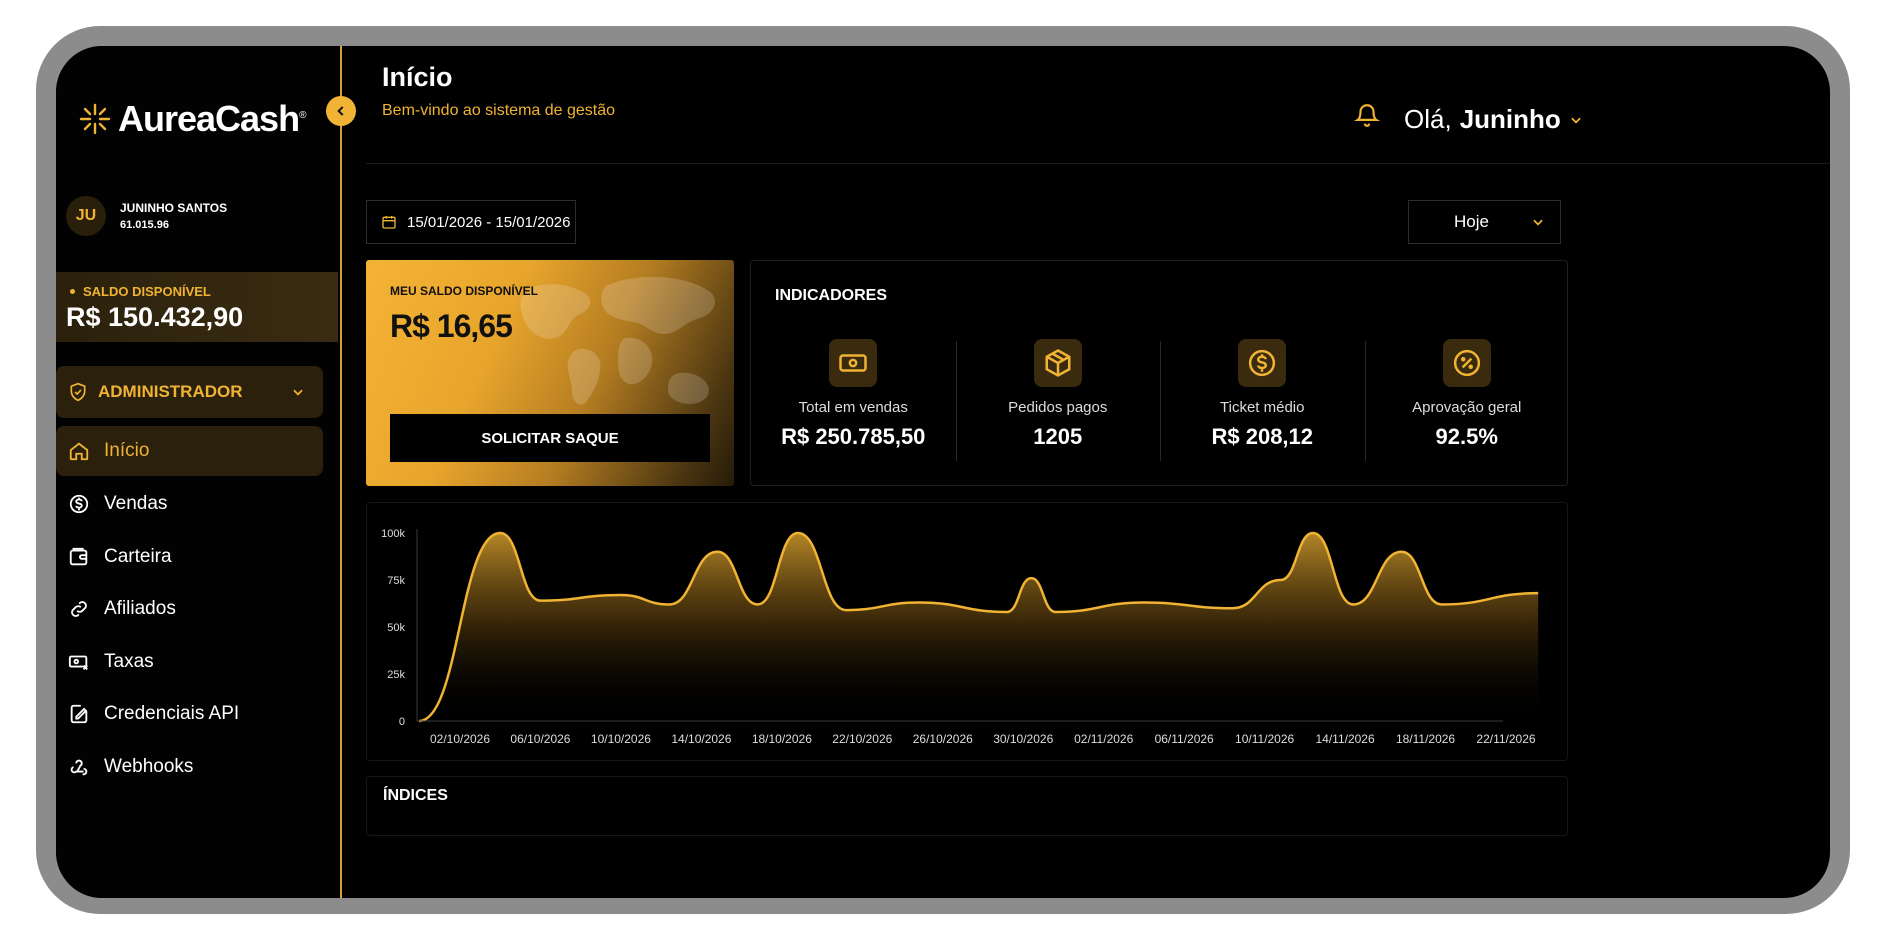  What do you see at coordinates (79, 609) in the screenshot?
I see `link-icon` at bounding box center [79, 609].